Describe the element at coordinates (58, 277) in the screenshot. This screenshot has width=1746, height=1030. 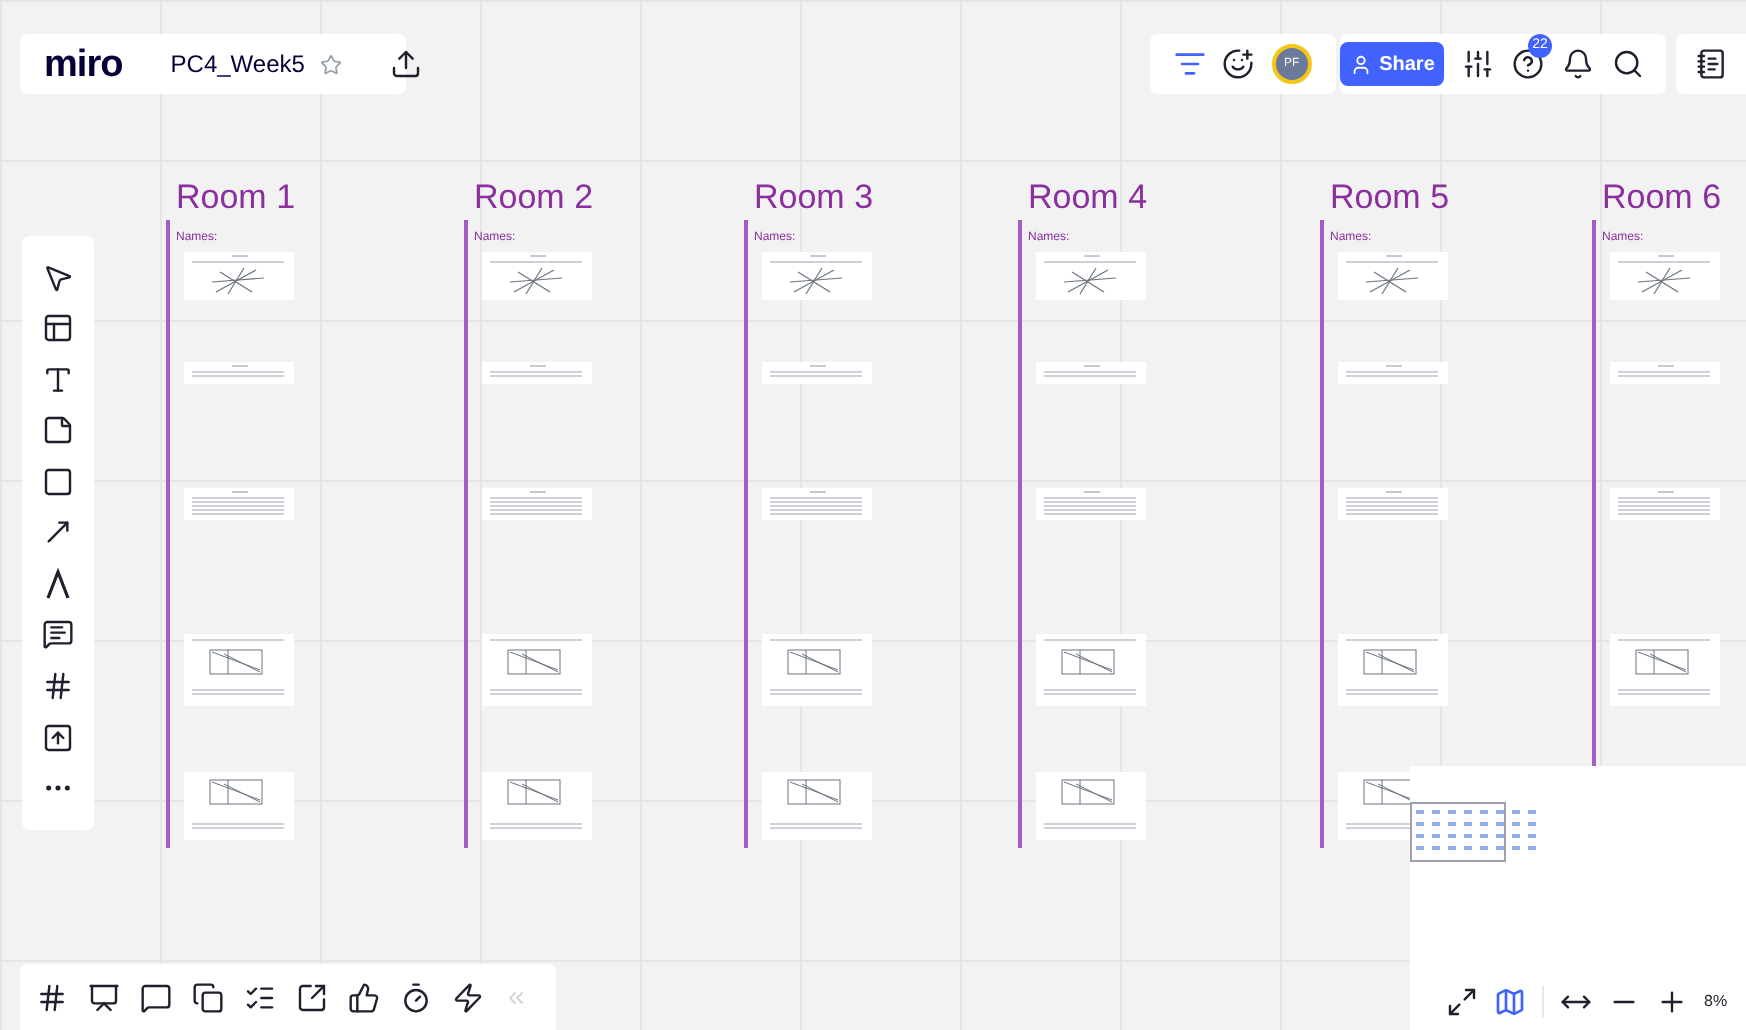
I see `select-cursor-icon` at that location.